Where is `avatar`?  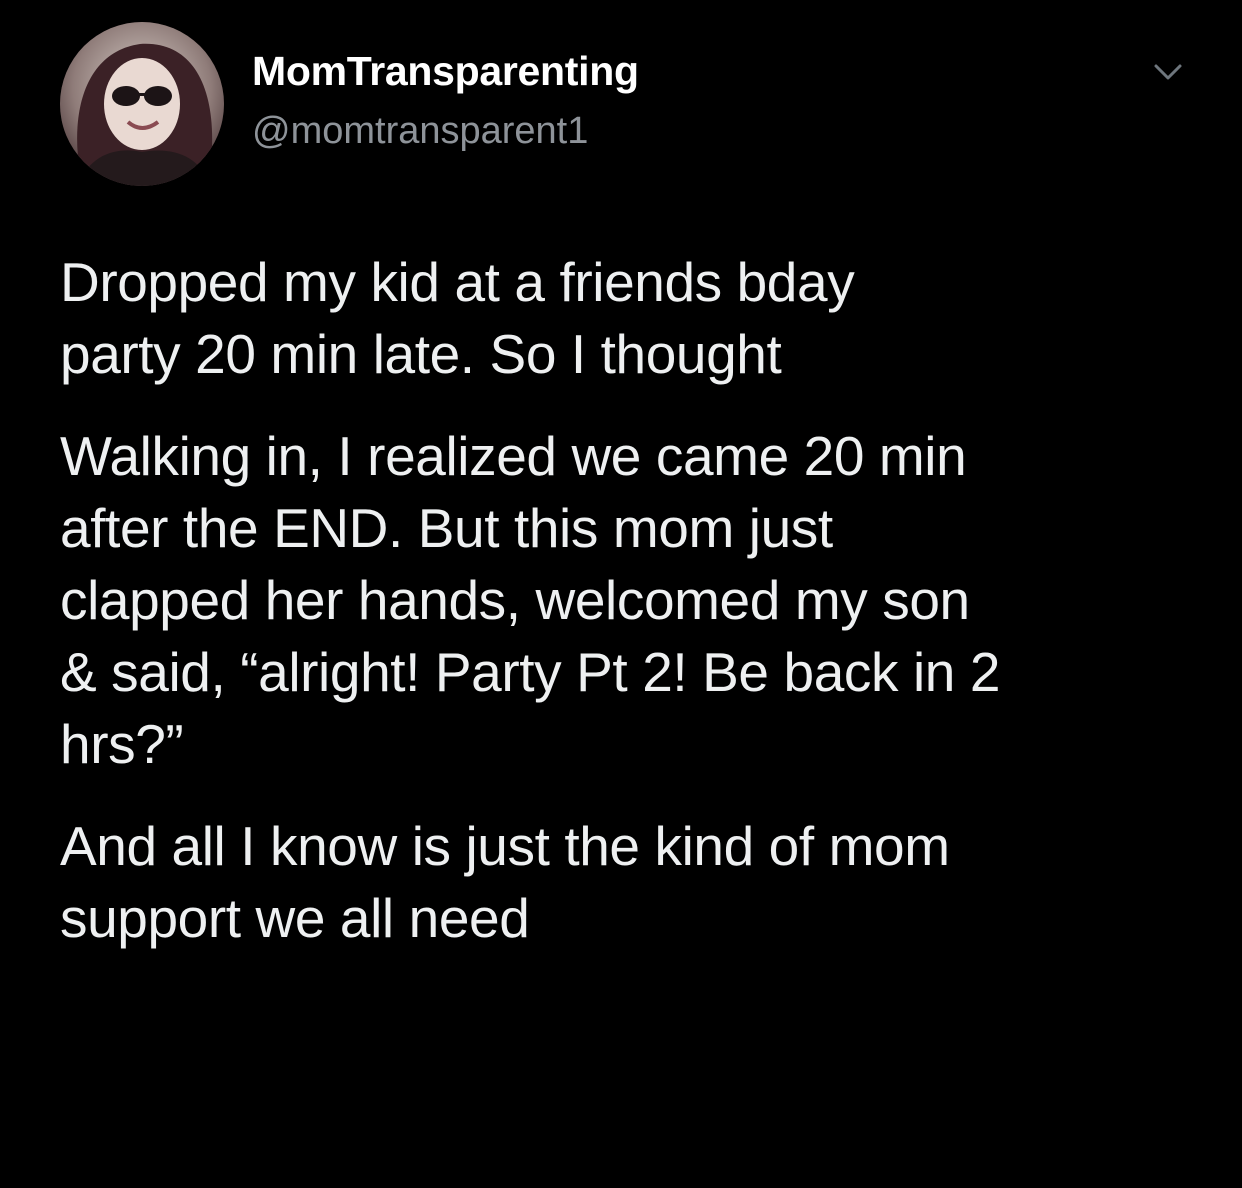
avatar is located at coordinates (142, 104).